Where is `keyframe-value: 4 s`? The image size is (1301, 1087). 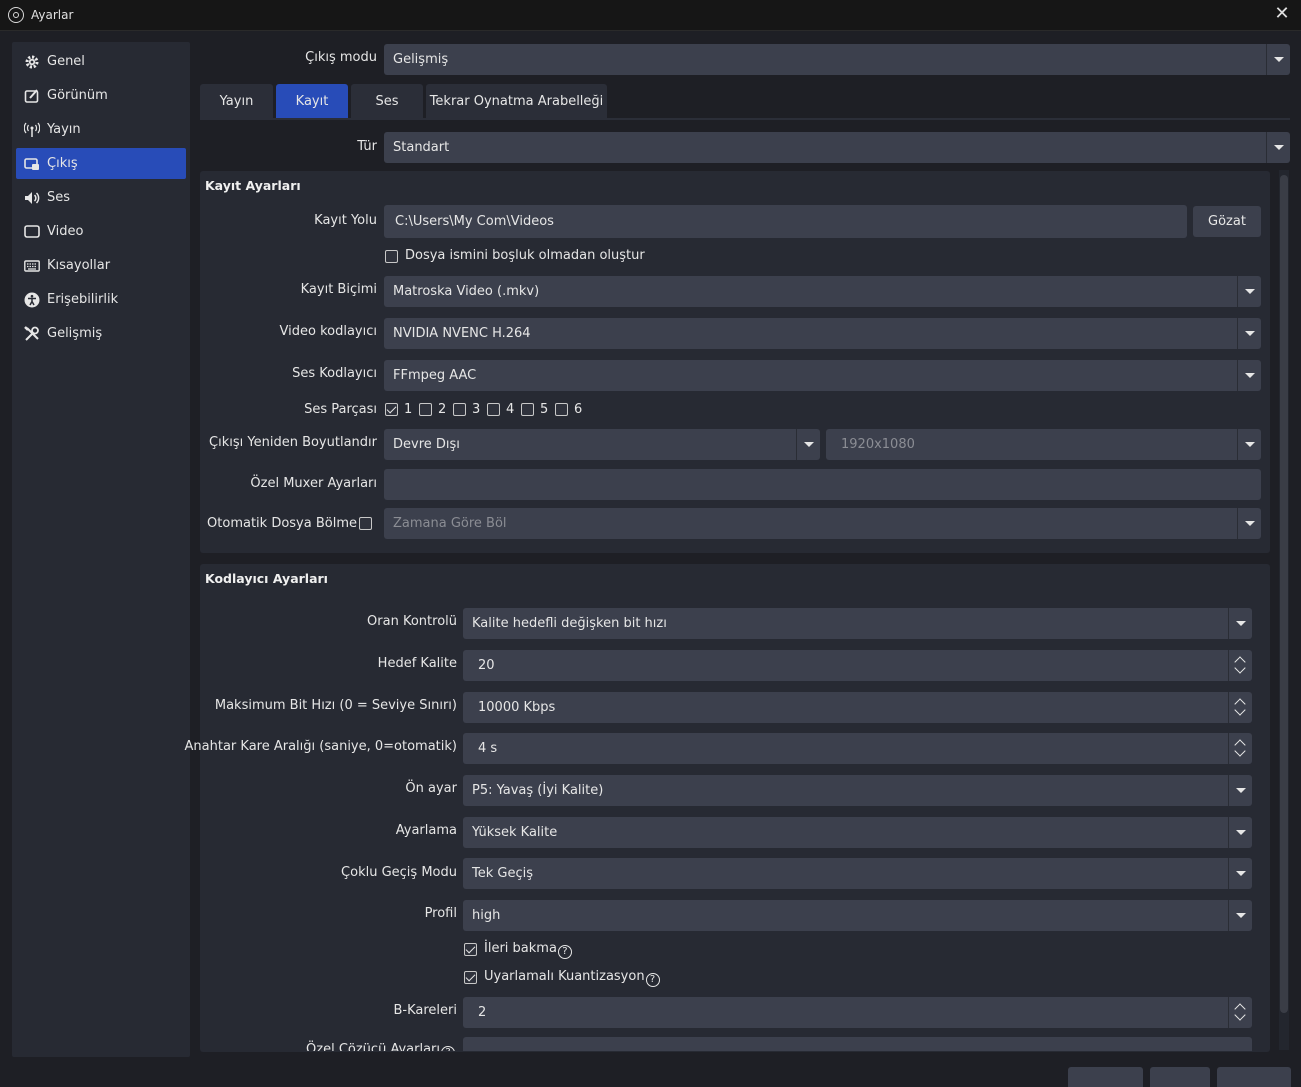 keyframe-value: 4 s is located at coordinates (488, 748).